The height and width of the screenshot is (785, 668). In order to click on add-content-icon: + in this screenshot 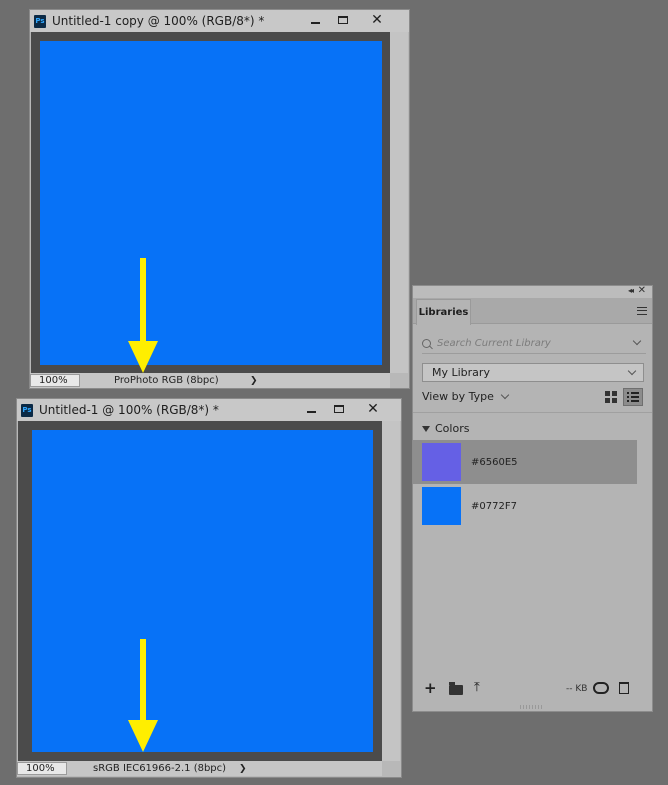, I will do `click(430, 688)`.